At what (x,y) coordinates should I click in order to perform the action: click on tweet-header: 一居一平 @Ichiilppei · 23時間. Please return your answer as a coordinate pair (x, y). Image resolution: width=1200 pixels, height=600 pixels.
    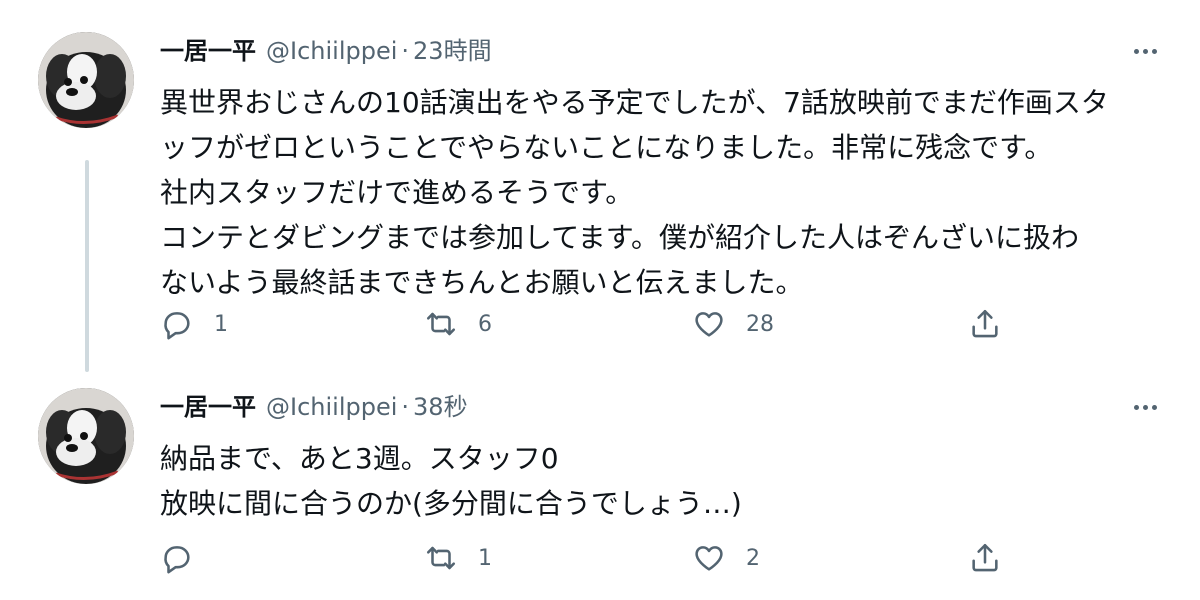
    Looking at the image, I should click on (326, 51).